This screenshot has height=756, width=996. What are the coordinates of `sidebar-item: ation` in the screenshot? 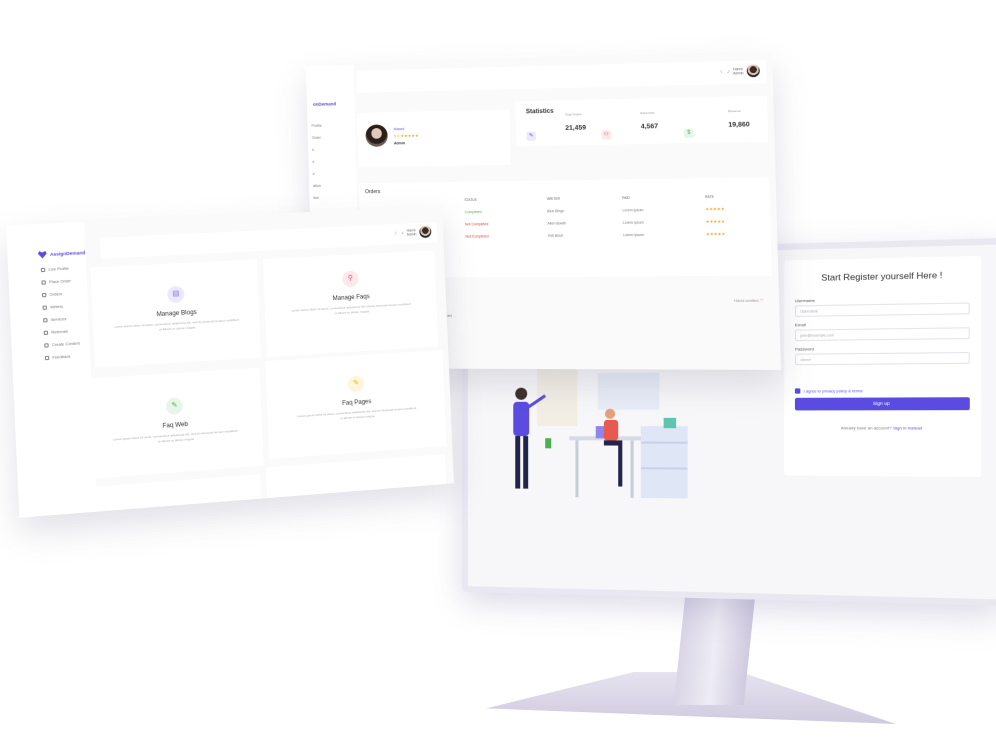 It's located at (317, 186).